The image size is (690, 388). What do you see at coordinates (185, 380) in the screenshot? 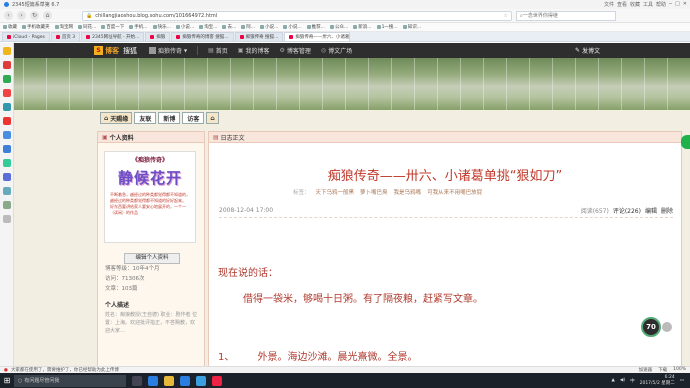
I see `store-icon` at bounding box center [185, 380].